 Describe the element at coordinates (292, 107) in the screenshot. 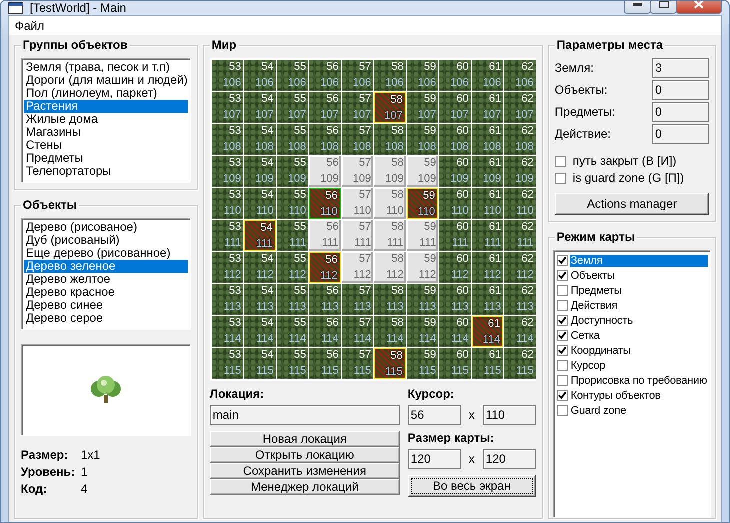

I see `map-tile: 55 107` at that location.